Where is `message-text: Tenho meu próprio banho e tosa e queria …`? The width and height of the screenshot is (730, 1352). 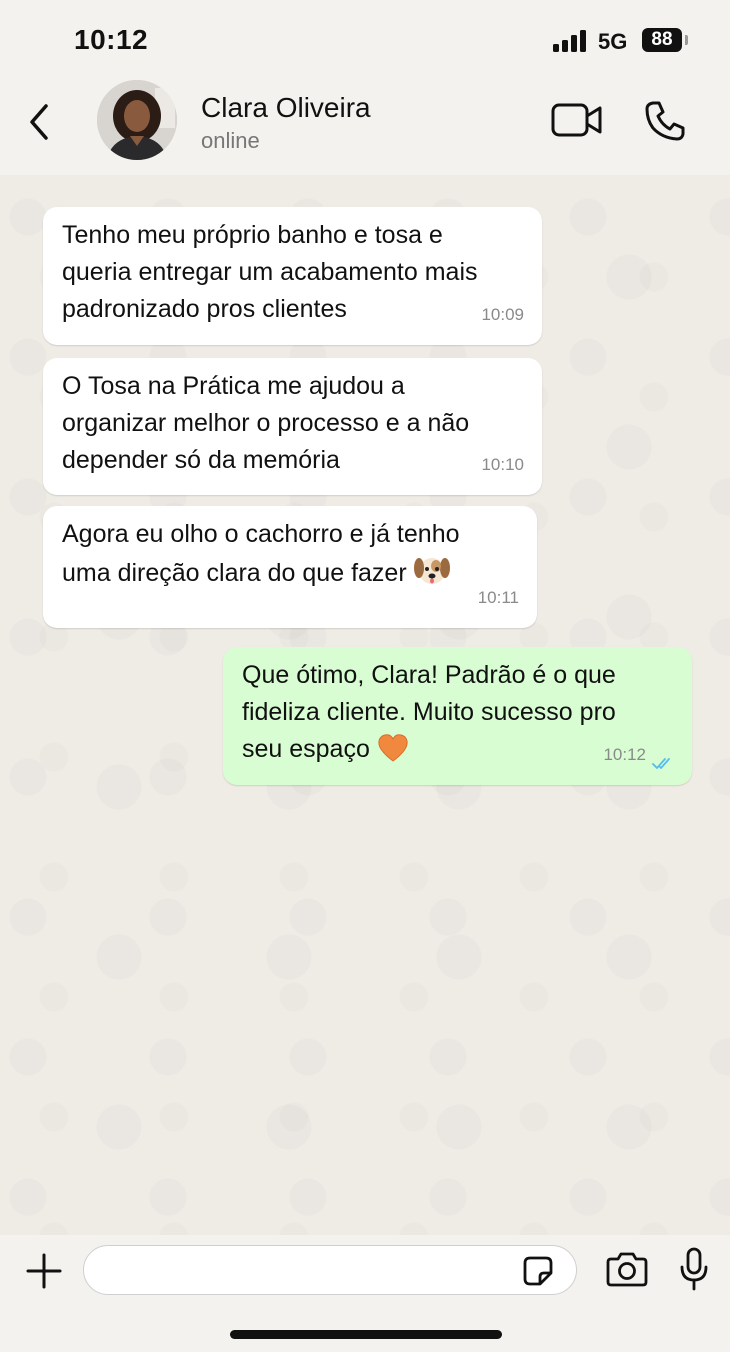
message-text: Tenho meu próprio banho e tosa e queria … is located at coordinates (270, 272).